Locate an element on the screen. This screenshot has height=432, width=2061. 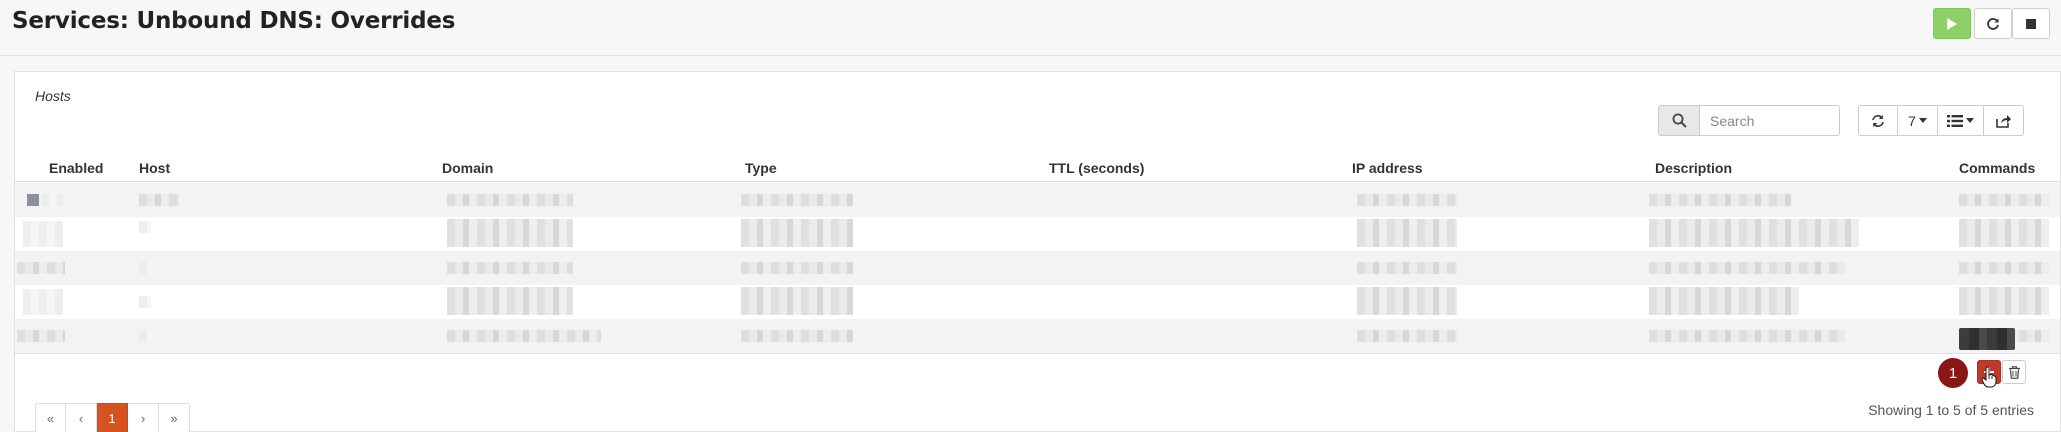
first-page-button: « is located at coordinates (50, 417).